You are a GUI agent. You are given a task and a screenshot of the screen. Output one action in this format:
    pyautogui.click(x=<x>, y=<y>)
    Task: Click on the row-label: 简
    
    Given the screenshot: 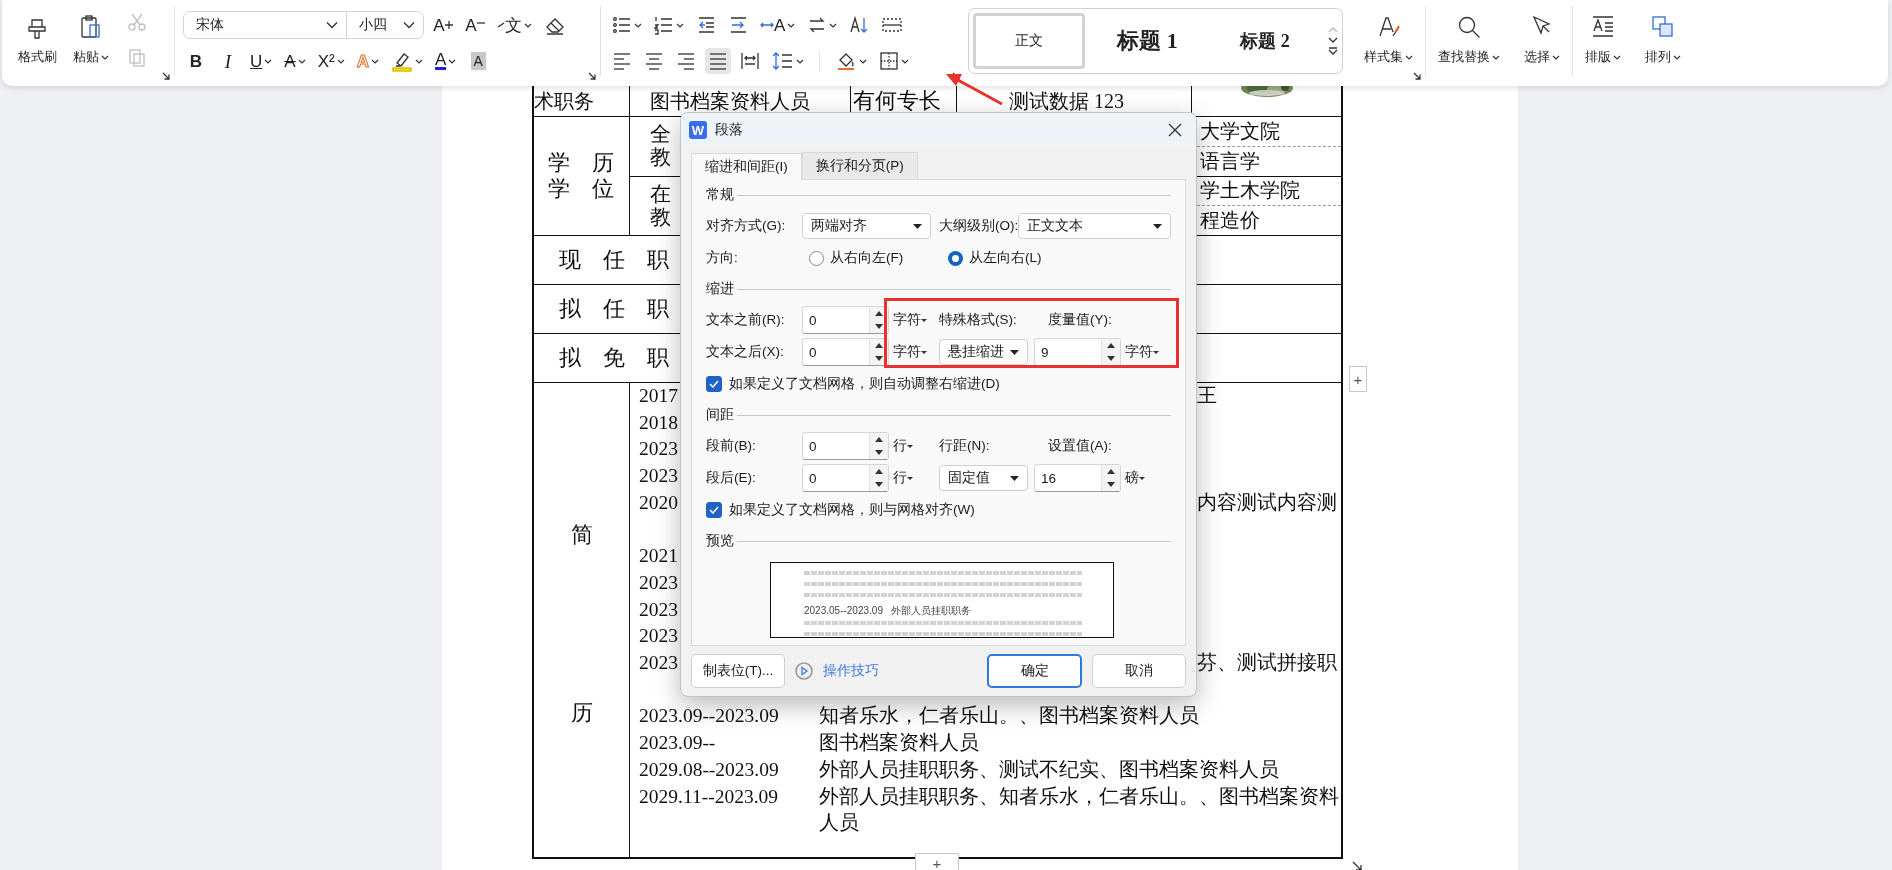 What is the action you would take?
    pyautogui.click(x=581, y=535)
    